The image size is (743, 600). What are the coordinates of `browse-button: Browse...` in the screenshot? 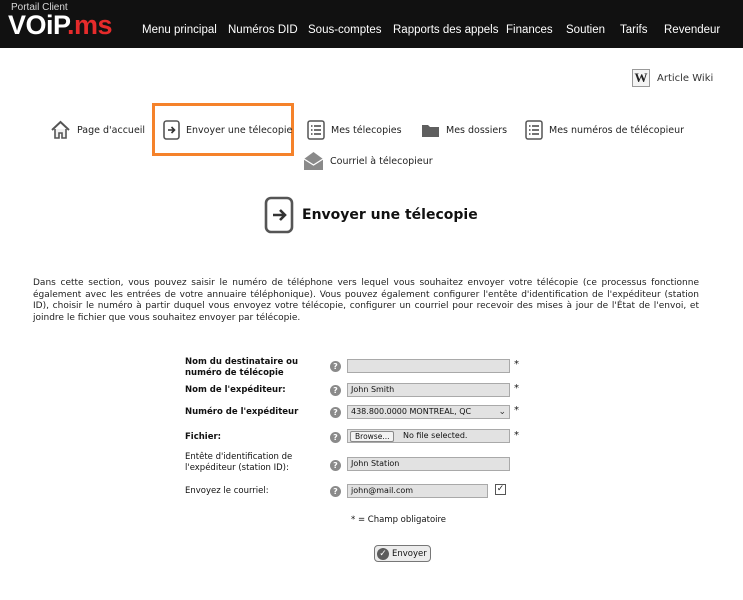 It's located at (372, 436).